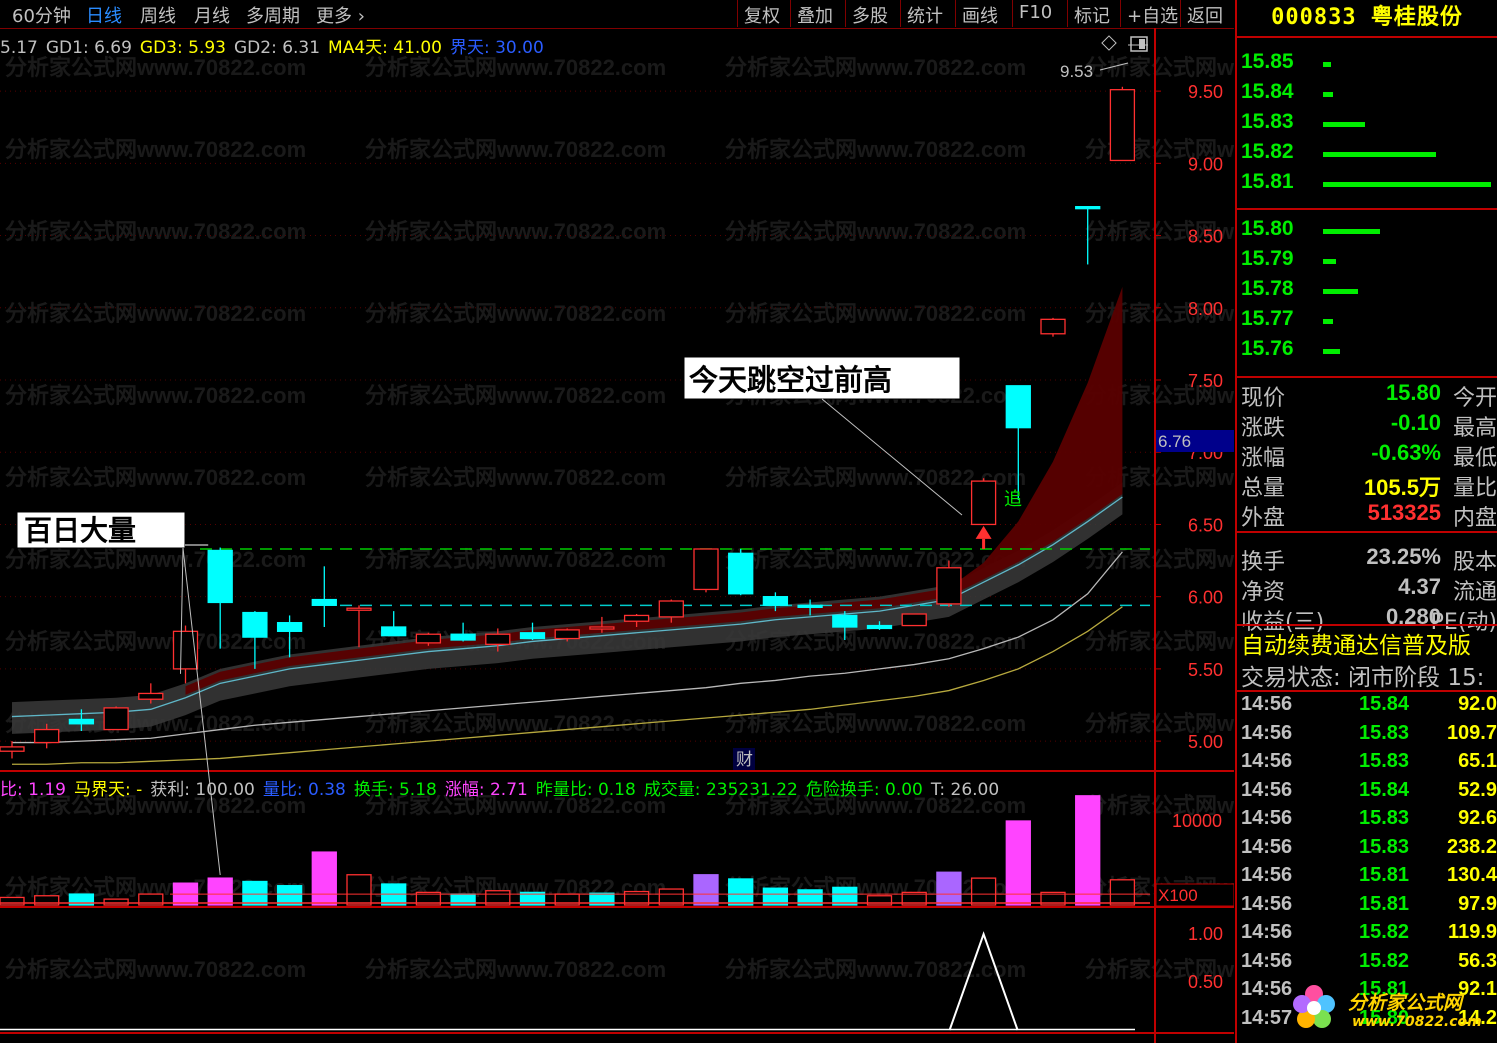 This screenshot has width=1497, height=1043. I want to click on bid-row: 15.78, so click(1267, 292).